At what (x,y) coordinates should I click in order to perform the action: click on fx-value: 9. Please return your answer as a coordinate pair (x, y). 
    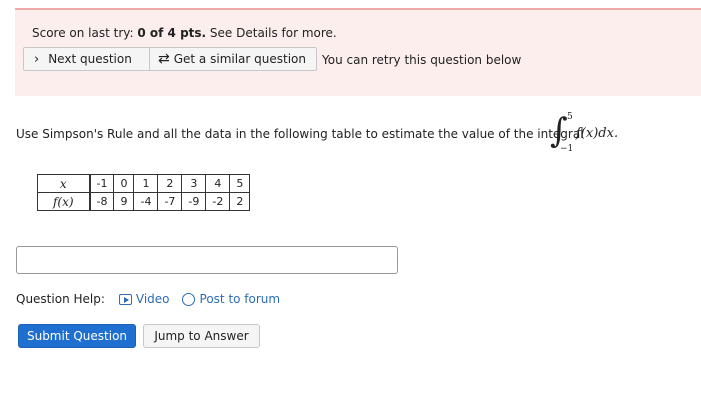
    Looking at the image, I should click on (124, 201).